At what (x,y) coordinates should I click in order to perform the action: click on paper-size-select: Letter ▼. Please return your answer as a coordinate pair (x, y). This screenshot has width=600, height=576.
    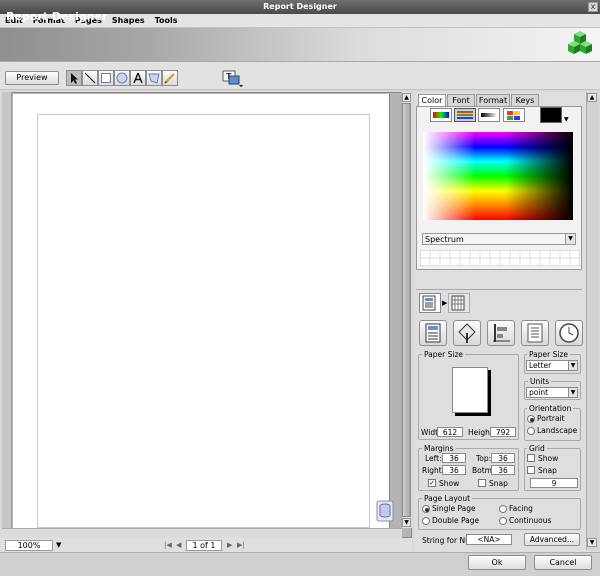
    Looking at the image, I should click on (552, 365).